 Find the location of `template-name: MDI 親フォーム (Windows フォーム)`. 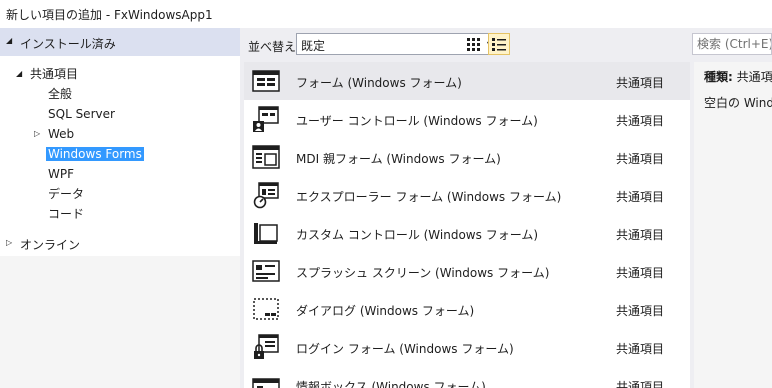

template-name: MDI 親フォーム (Windows フォーム) is located at coordinates (398, 159).